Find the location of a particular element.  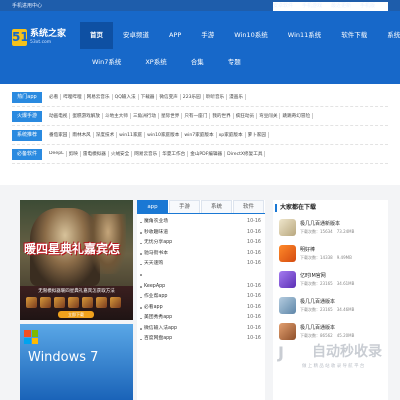

list-item: KeepApp 10-16 is located at coordinates (201, 287).